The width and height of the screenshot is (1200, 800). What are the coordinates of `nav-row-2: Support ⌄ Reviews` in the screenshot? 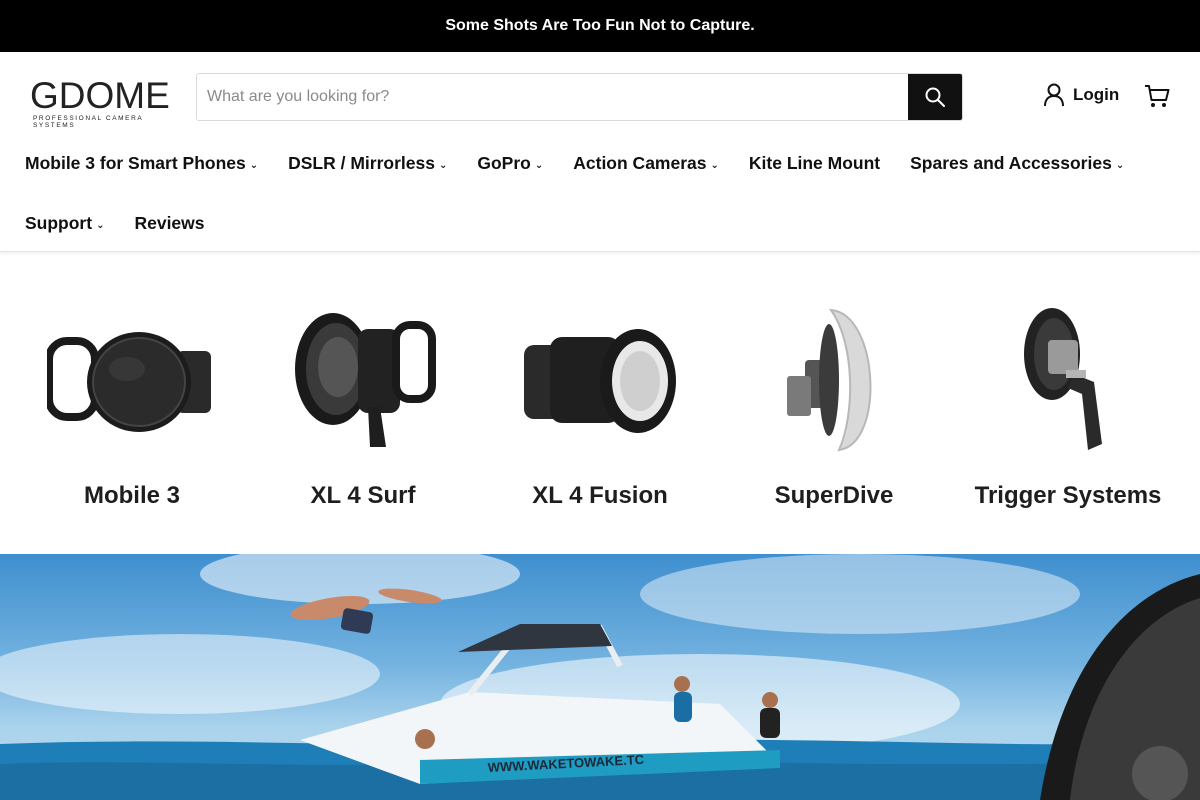 It's located at (600, 223).